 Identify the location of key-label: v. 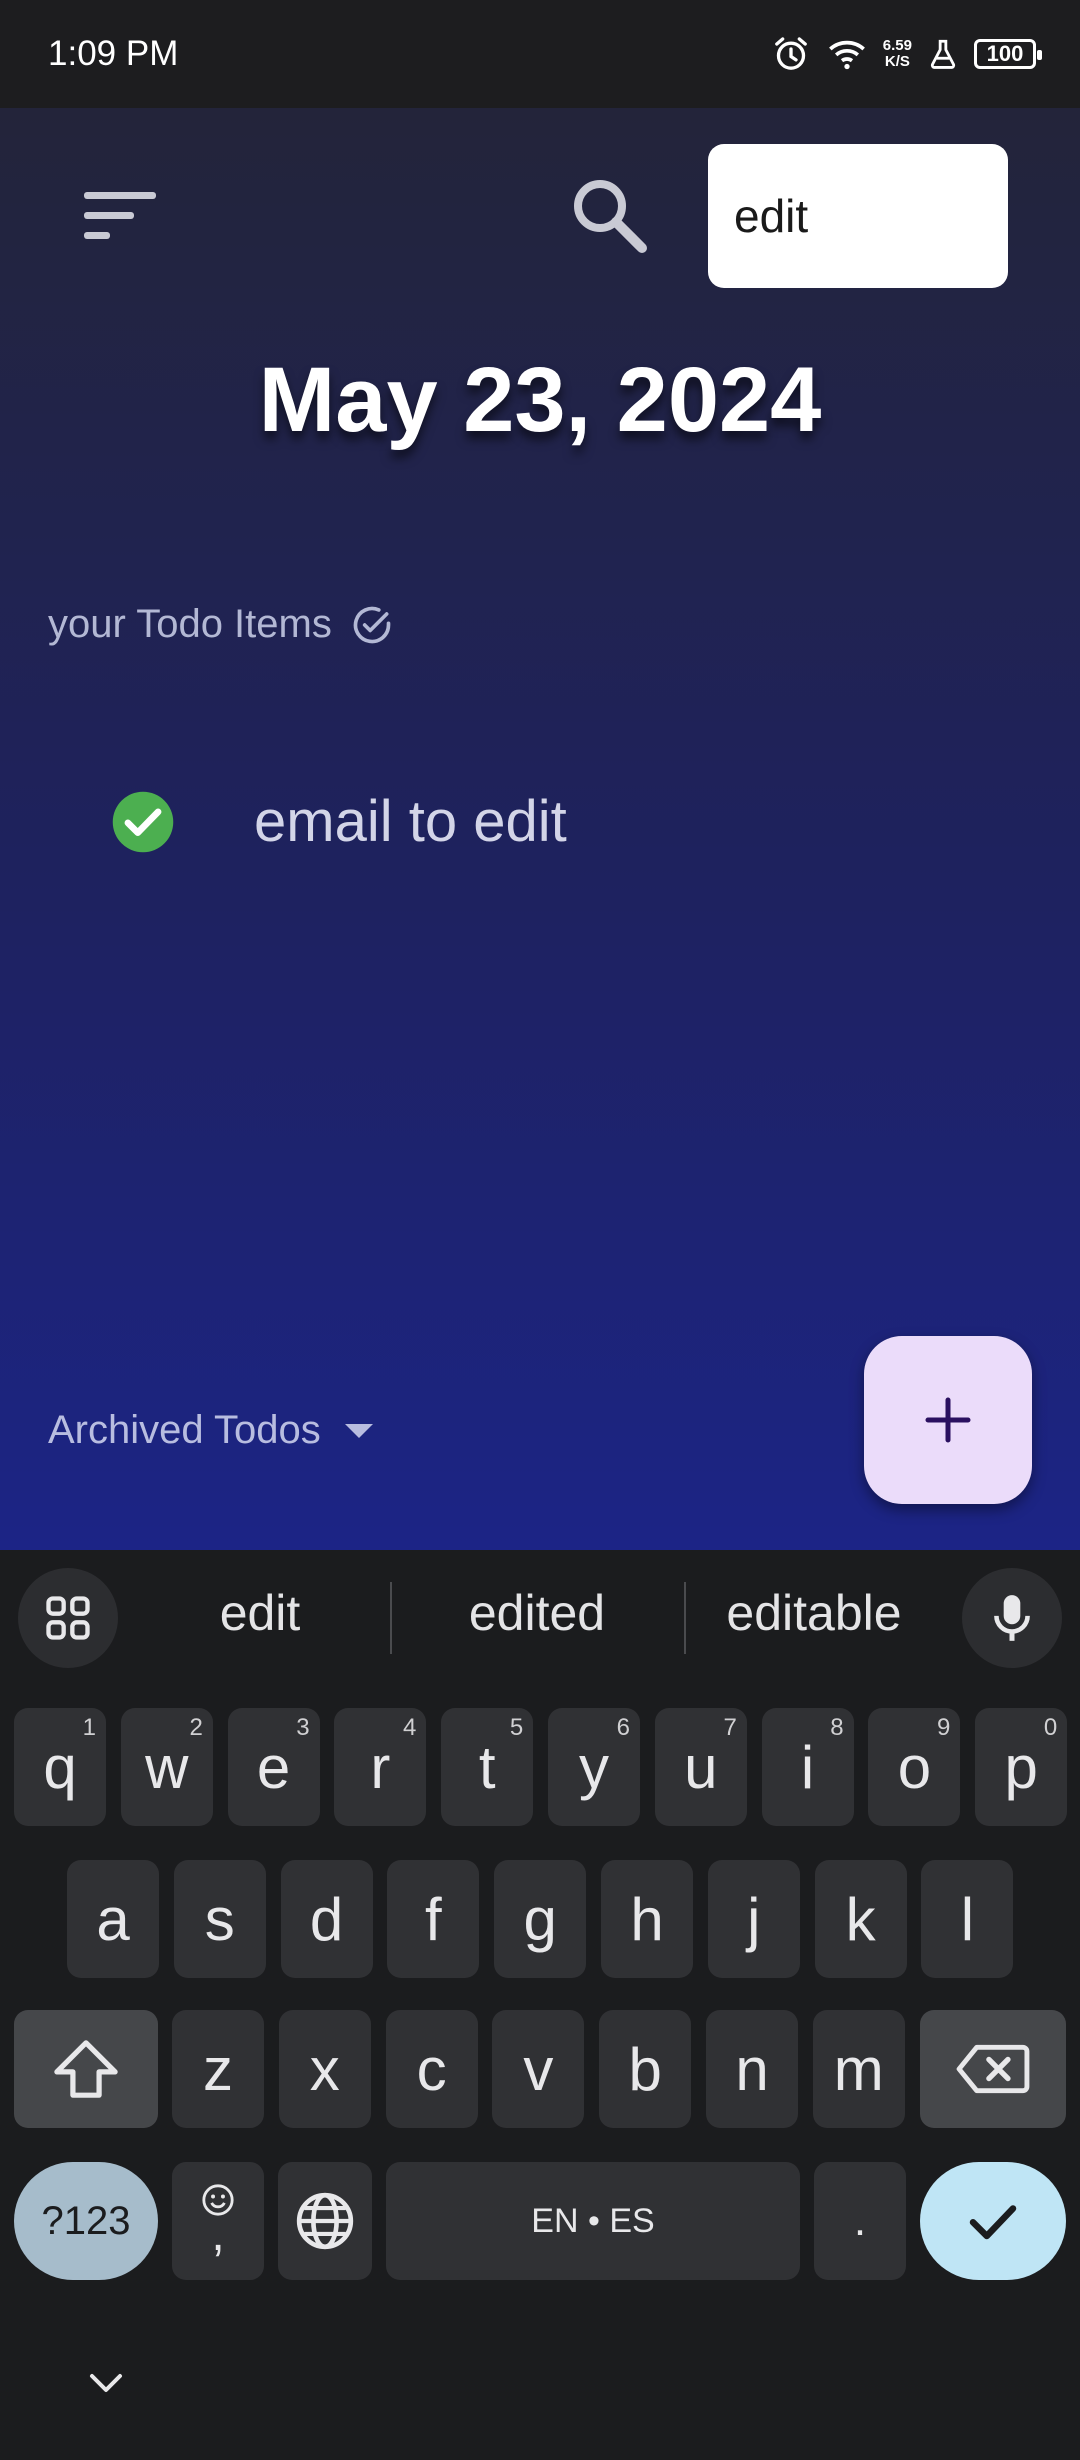
(538, 2069).